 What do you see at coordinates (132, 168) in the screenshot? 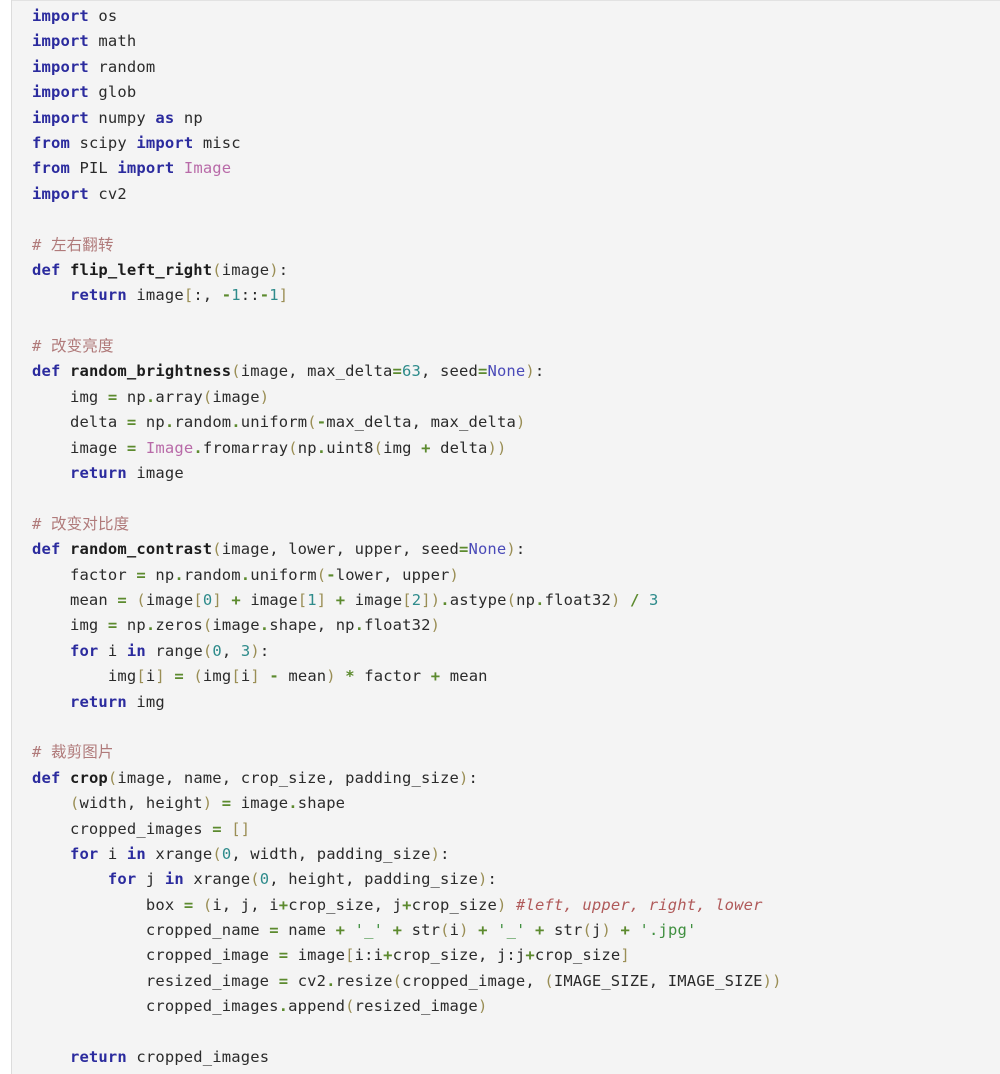
I see `code-line: from PIL import Image` at bounding box center [132, 168].